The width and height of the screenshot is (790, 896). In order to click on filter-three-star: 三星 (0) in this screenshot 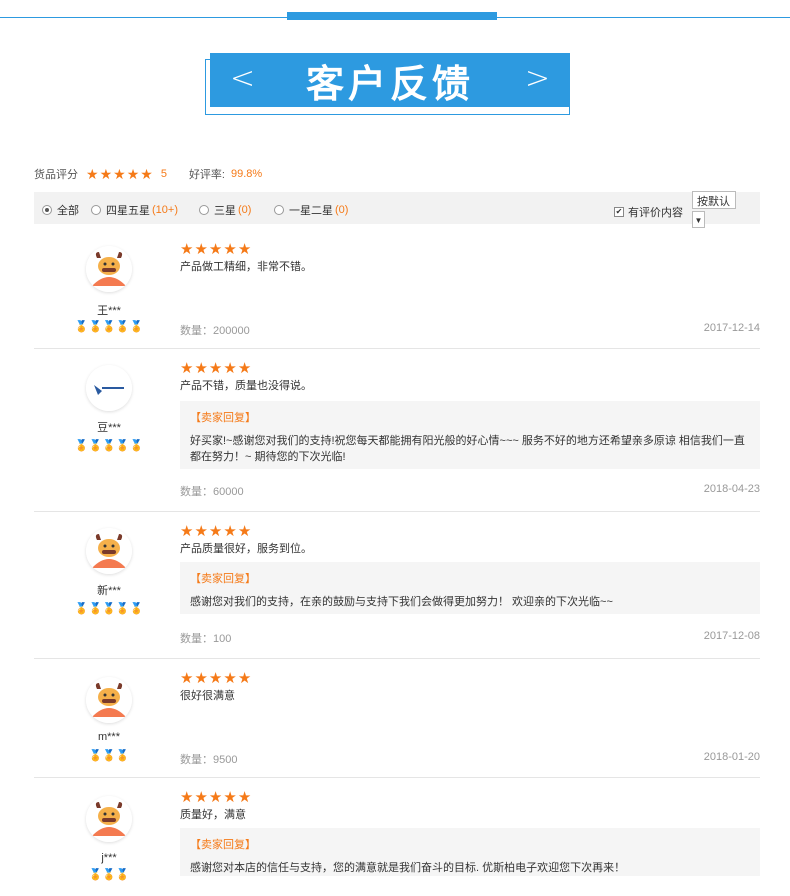, I will do `click(225, 210)`.